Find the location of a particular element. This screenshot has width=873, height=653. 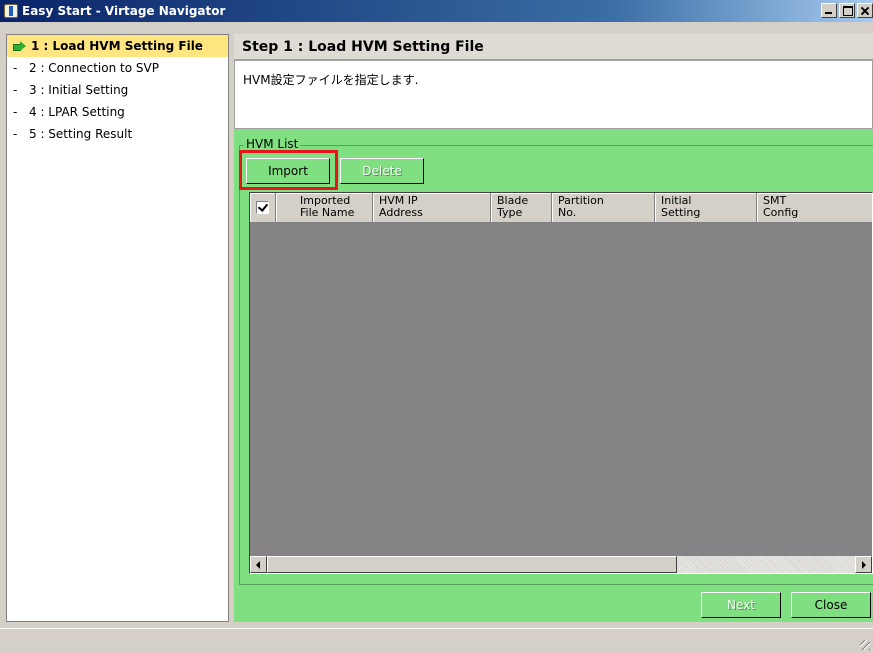

delete-button: Delete is located at coordinates (382, 171).